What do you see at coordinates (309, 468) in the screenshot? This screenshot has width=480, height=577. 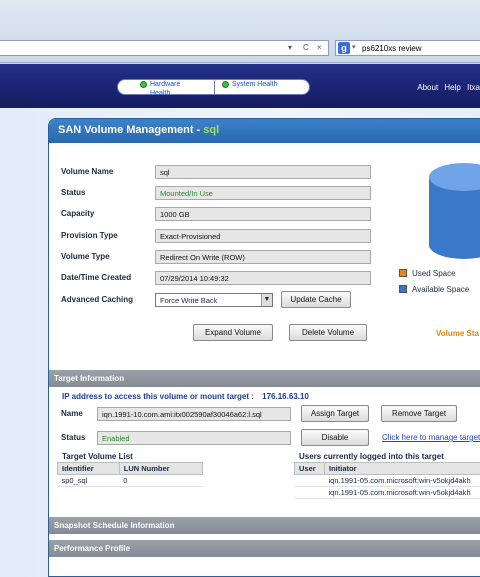 I see `column-header: User` at bounding box center [309, 468].